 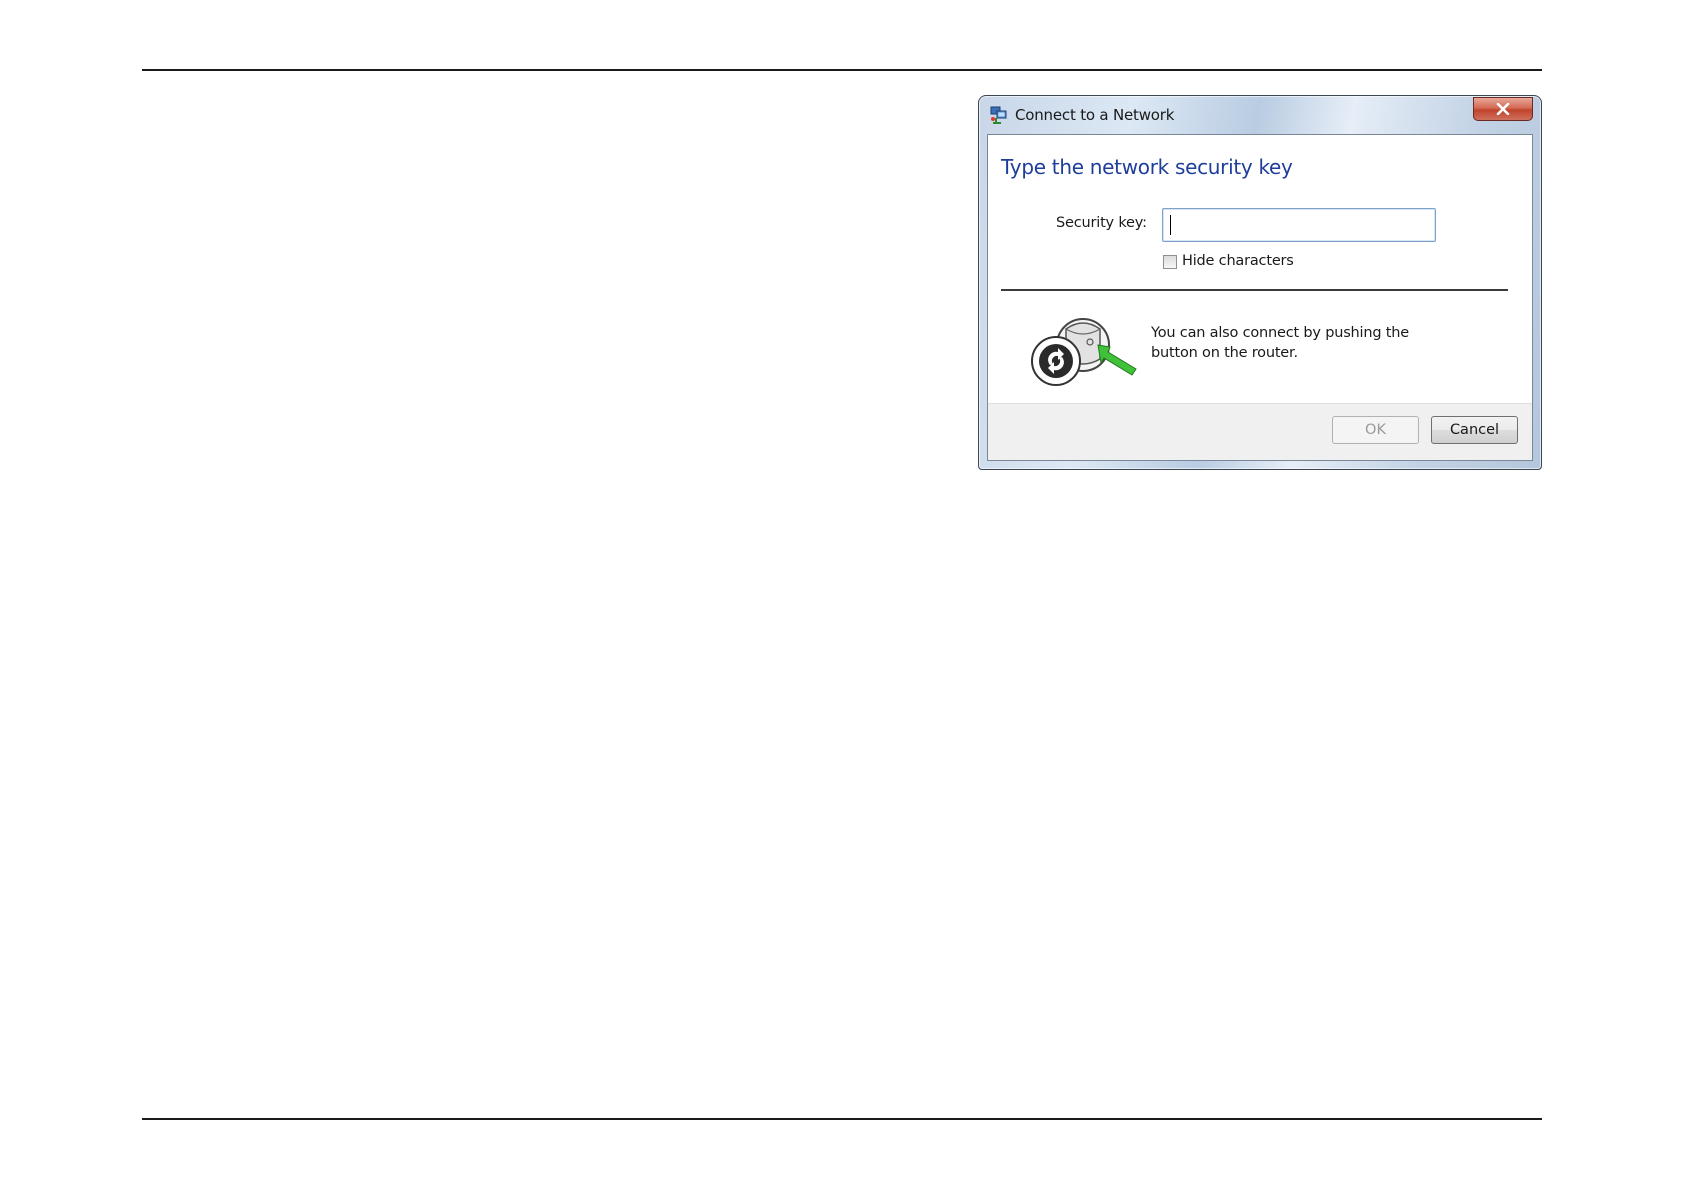 What do you see at coordinates (842, 70) in the screenshot?
I see `page-top-rule` at bounding box center [842, 70].